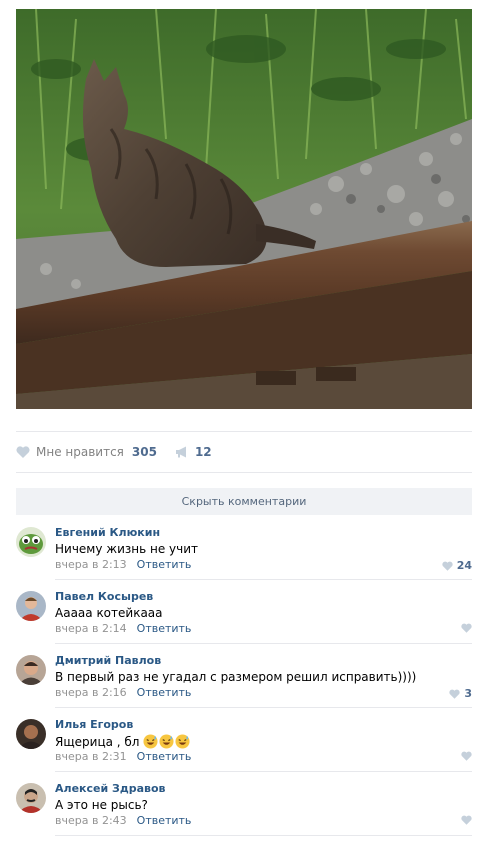 Image resolution: width=485 pixels, height=841 pixels. I want to click on comment-meta: вчера в 2:13 Ответить, so click(123, 564).